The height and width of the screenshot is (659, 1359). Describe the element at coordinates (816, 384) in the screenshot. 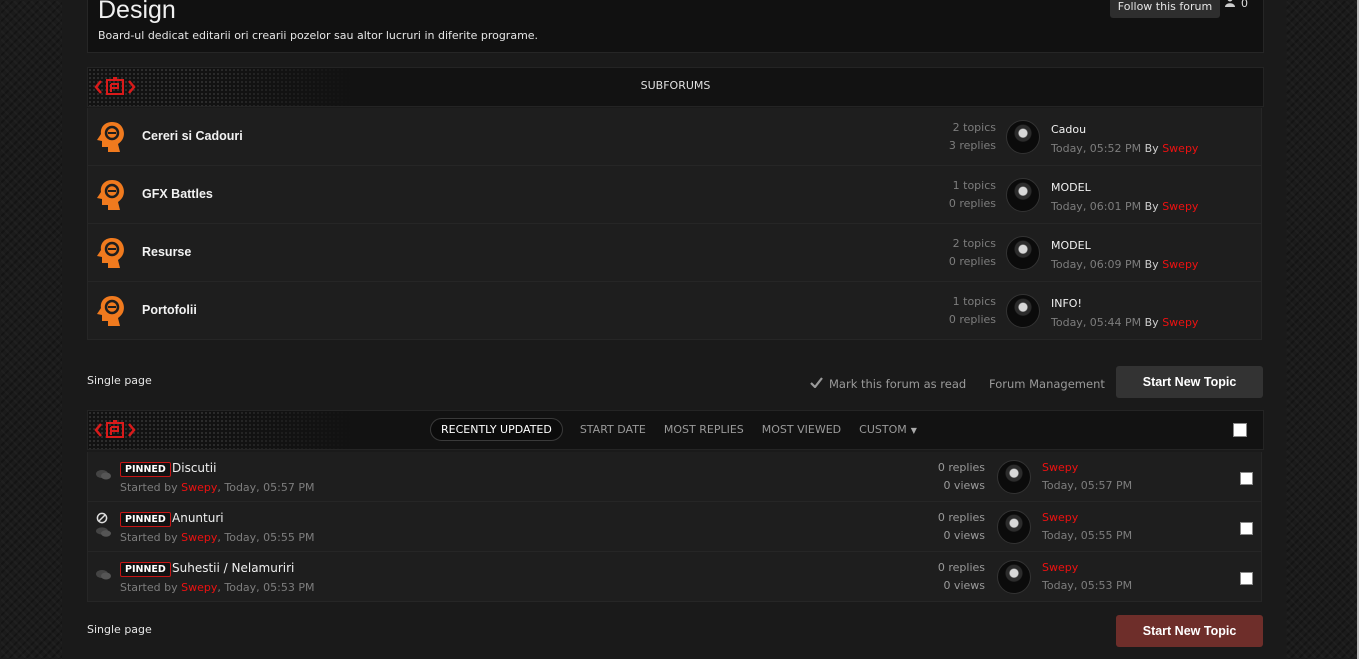

I see `checkmark-icon` at that location.